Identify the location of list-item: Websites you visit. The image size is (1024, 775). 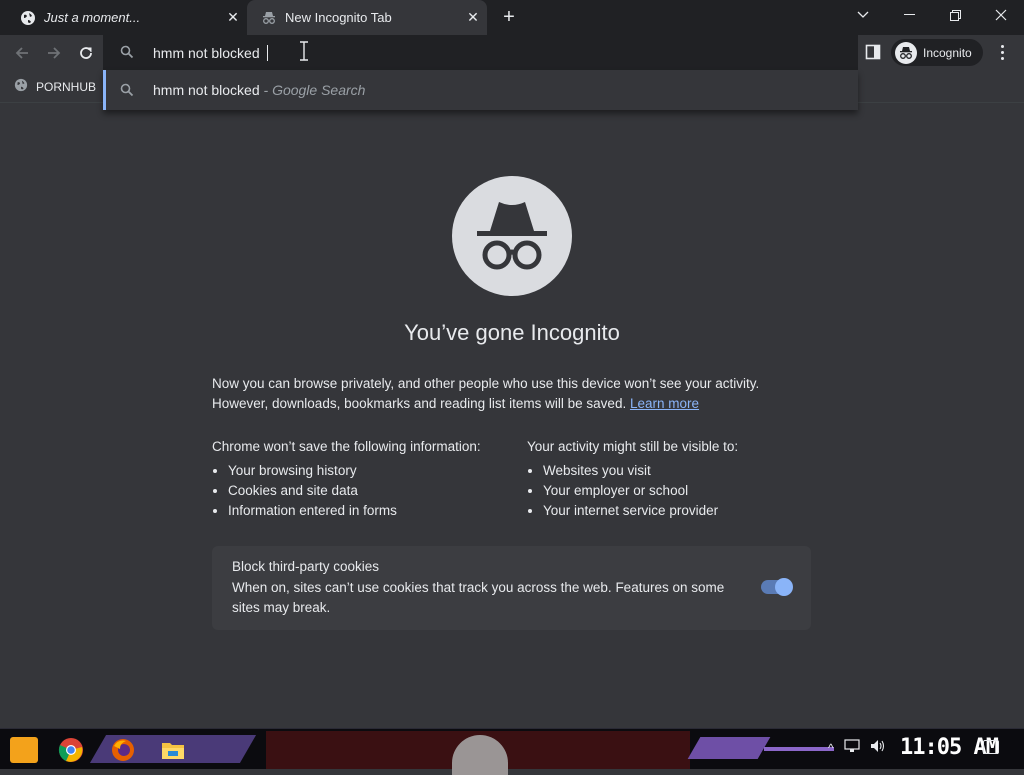
(685, 471).